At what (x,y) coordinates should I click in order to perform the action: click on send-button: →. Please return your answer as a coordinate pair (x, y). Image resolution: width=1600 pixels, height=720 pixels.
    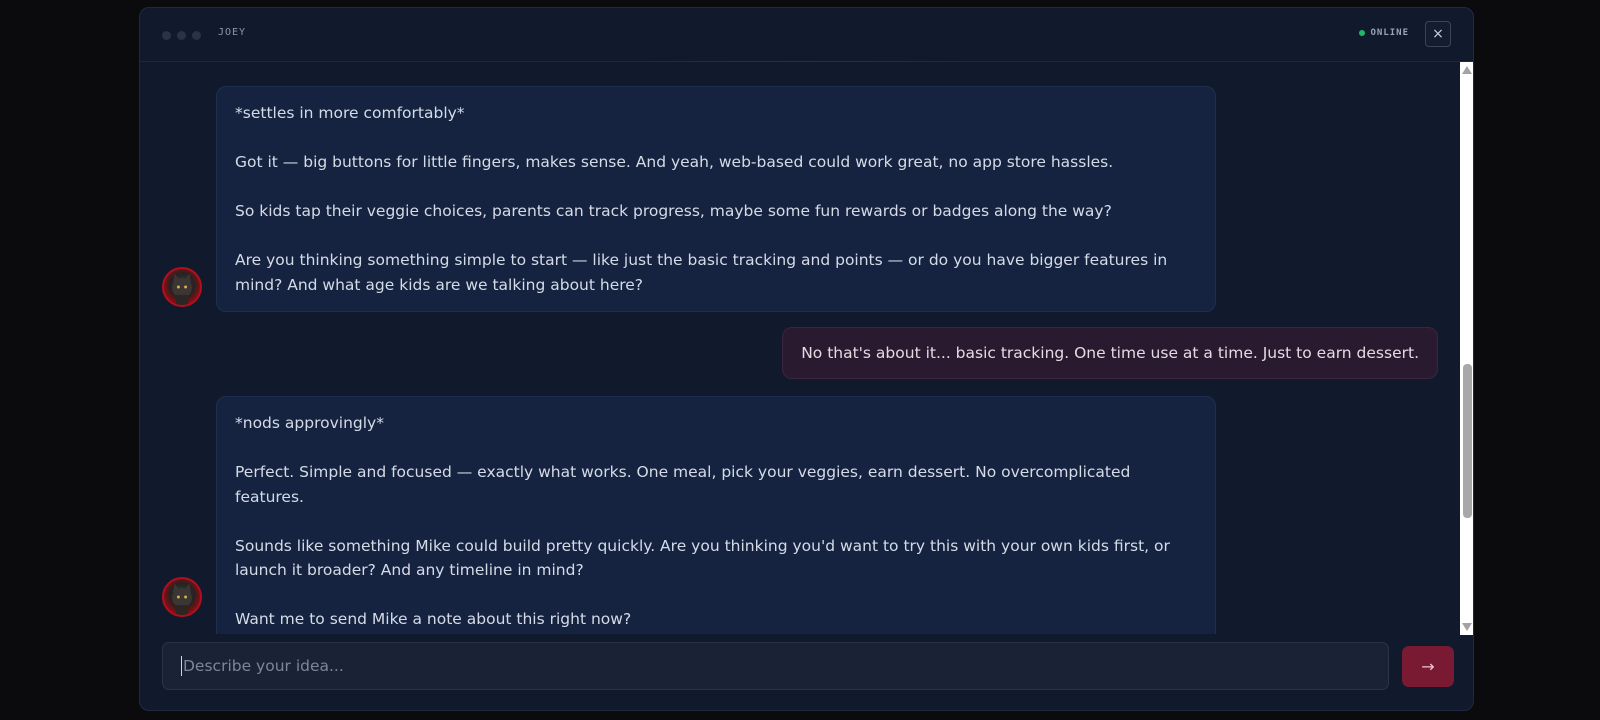
    Looking at the image, I should click on (1428, 666).